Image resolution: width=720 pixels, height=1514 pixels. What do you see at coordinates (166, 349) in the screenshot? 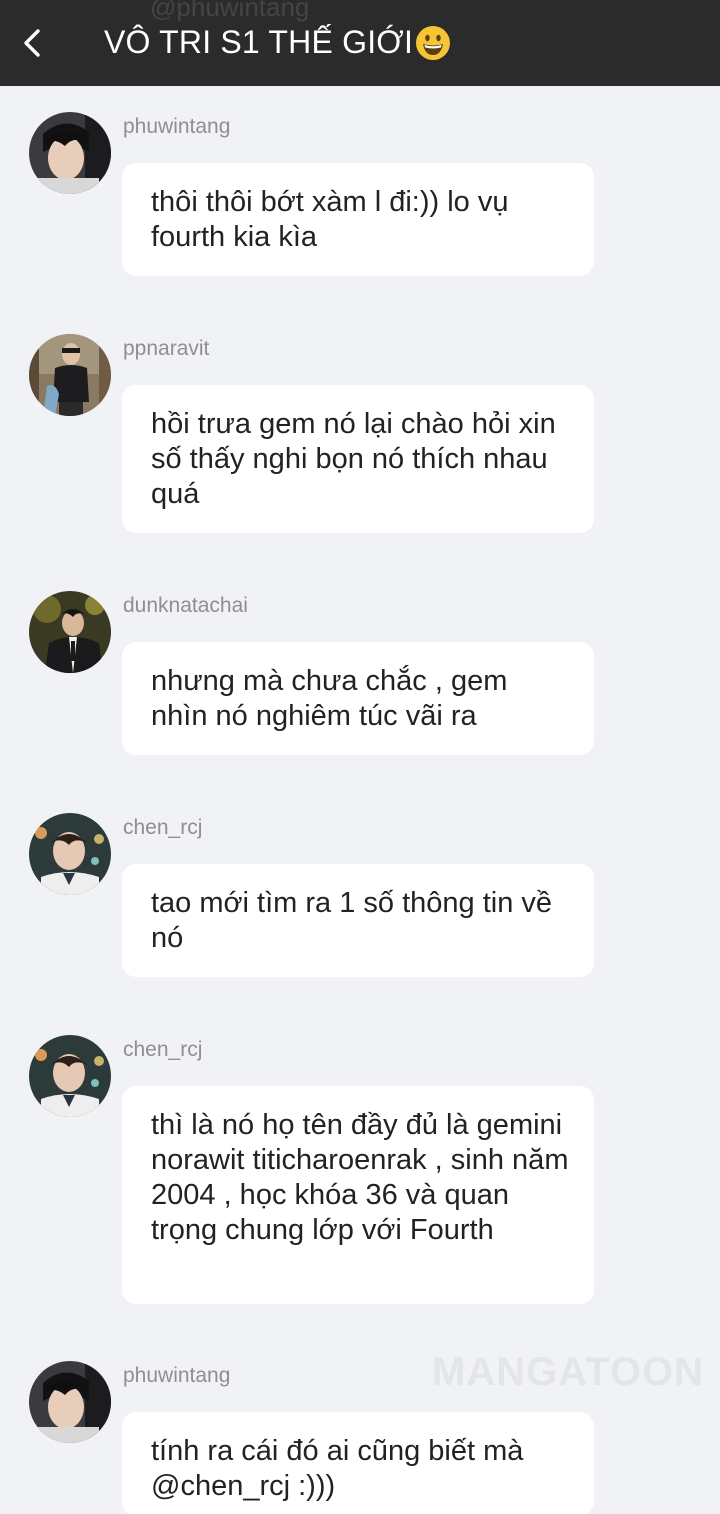
I see `username: ppnaravit` at bounding box center [166, 349].